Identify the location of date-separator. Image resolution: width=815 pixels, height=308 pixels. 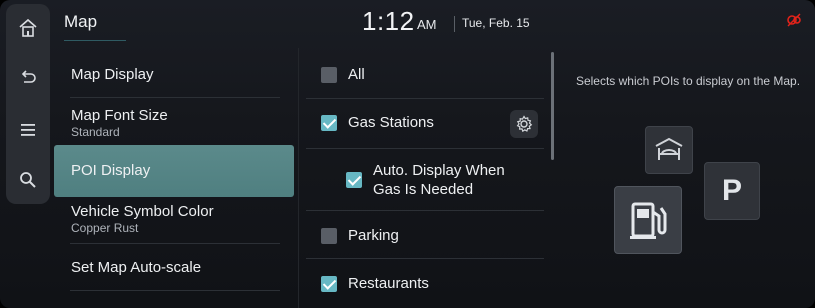
(454, 24).